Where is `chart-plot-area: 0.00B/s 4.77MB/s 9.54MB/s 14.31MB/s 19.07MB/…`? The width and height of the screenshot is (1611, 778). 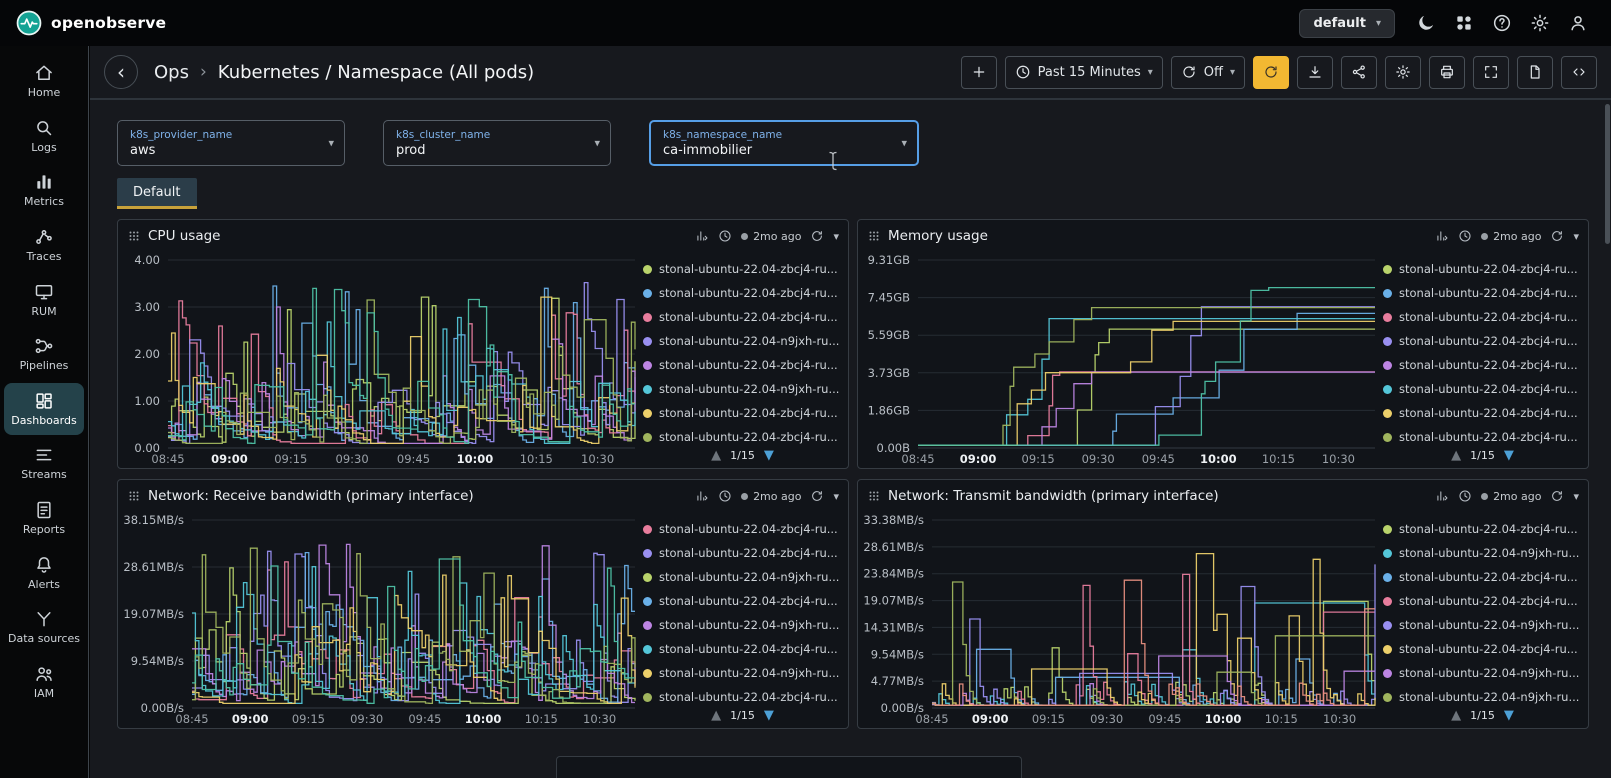 chart-plot-area: 0.00B/s 4.77MB/s 9.54MB/s 14.31MB/s 19.07MB/… is located at coordinates (1120, 620).